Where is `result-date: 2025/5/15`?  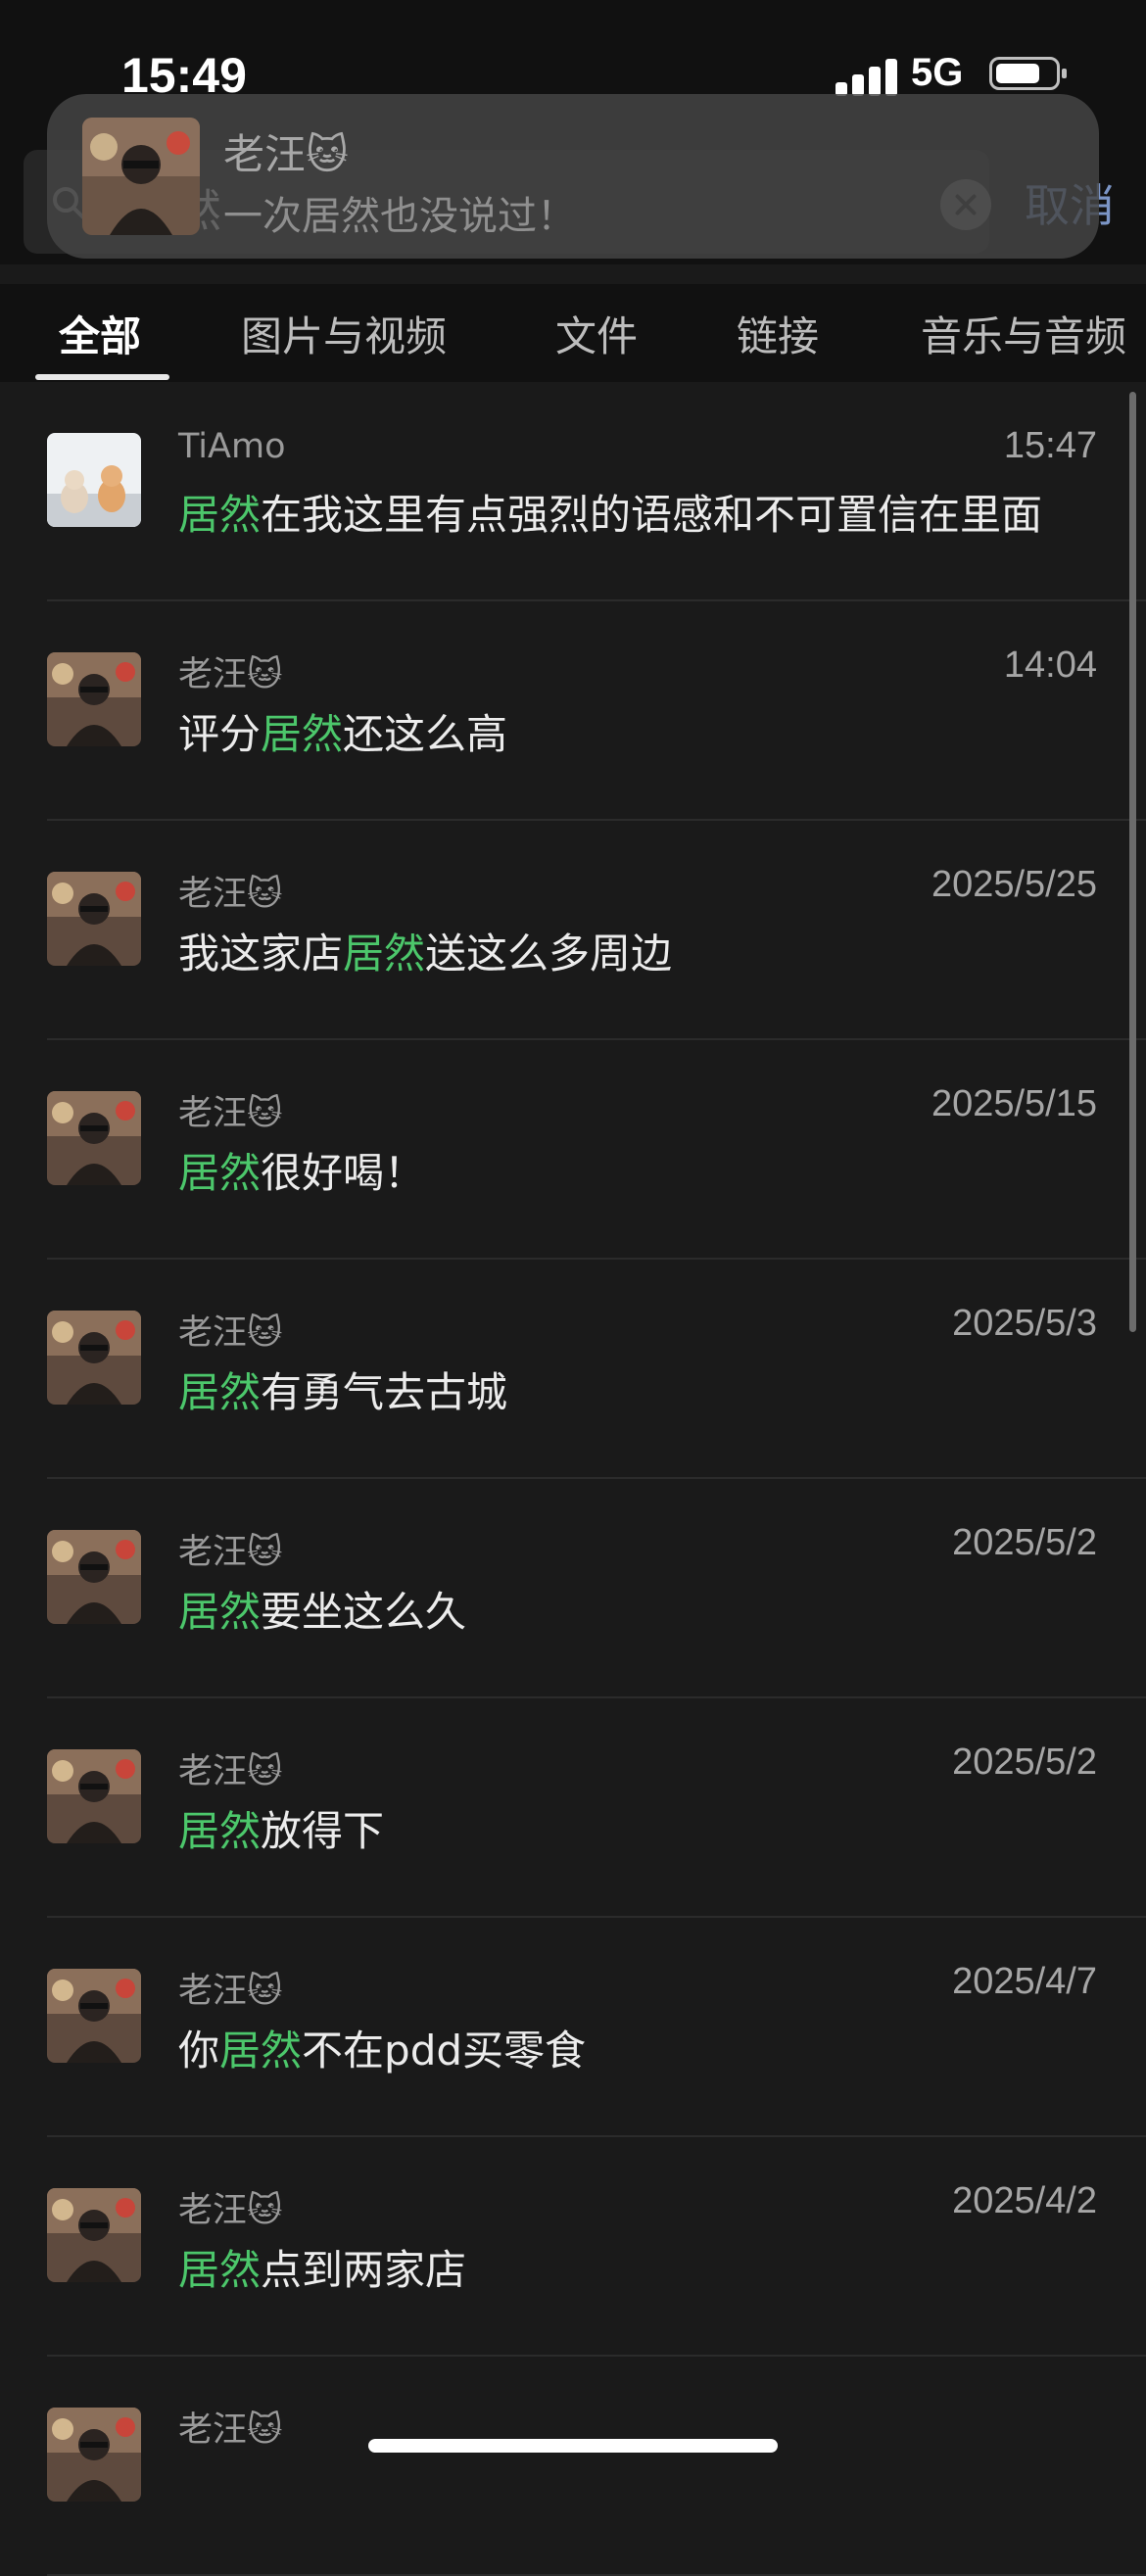
result-date: 2025/5/15 is located at coordinates (1014, 1103).